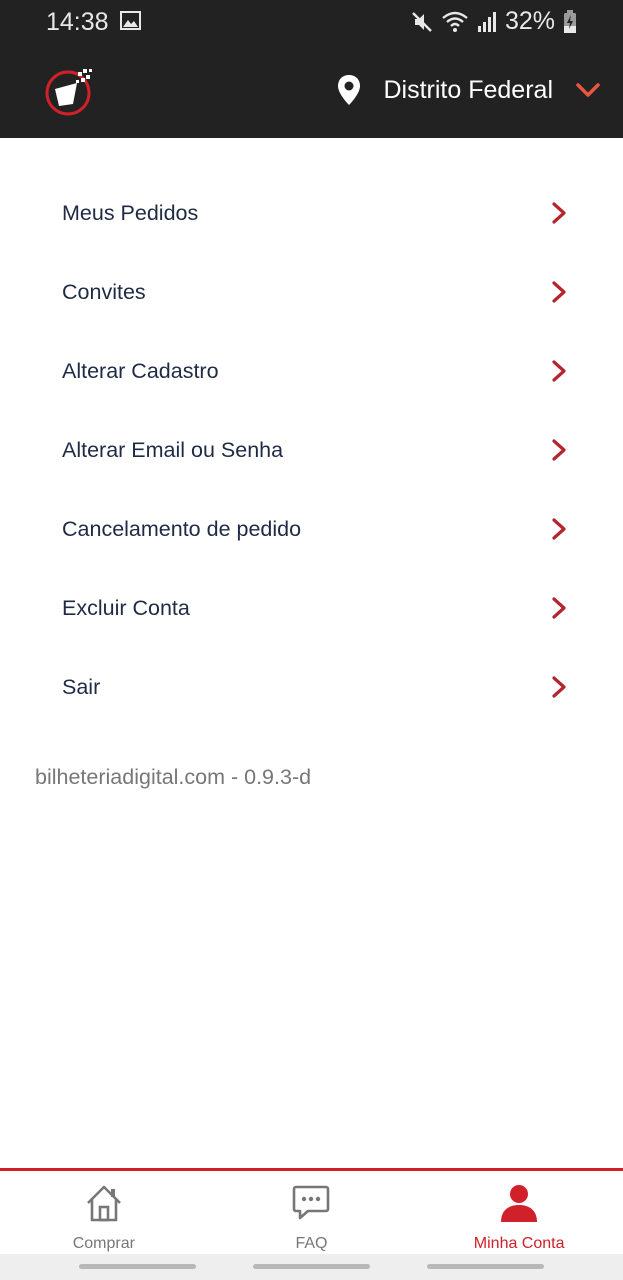  I want to click on menu-item-label: Excluir Conta, so click(126, 608).